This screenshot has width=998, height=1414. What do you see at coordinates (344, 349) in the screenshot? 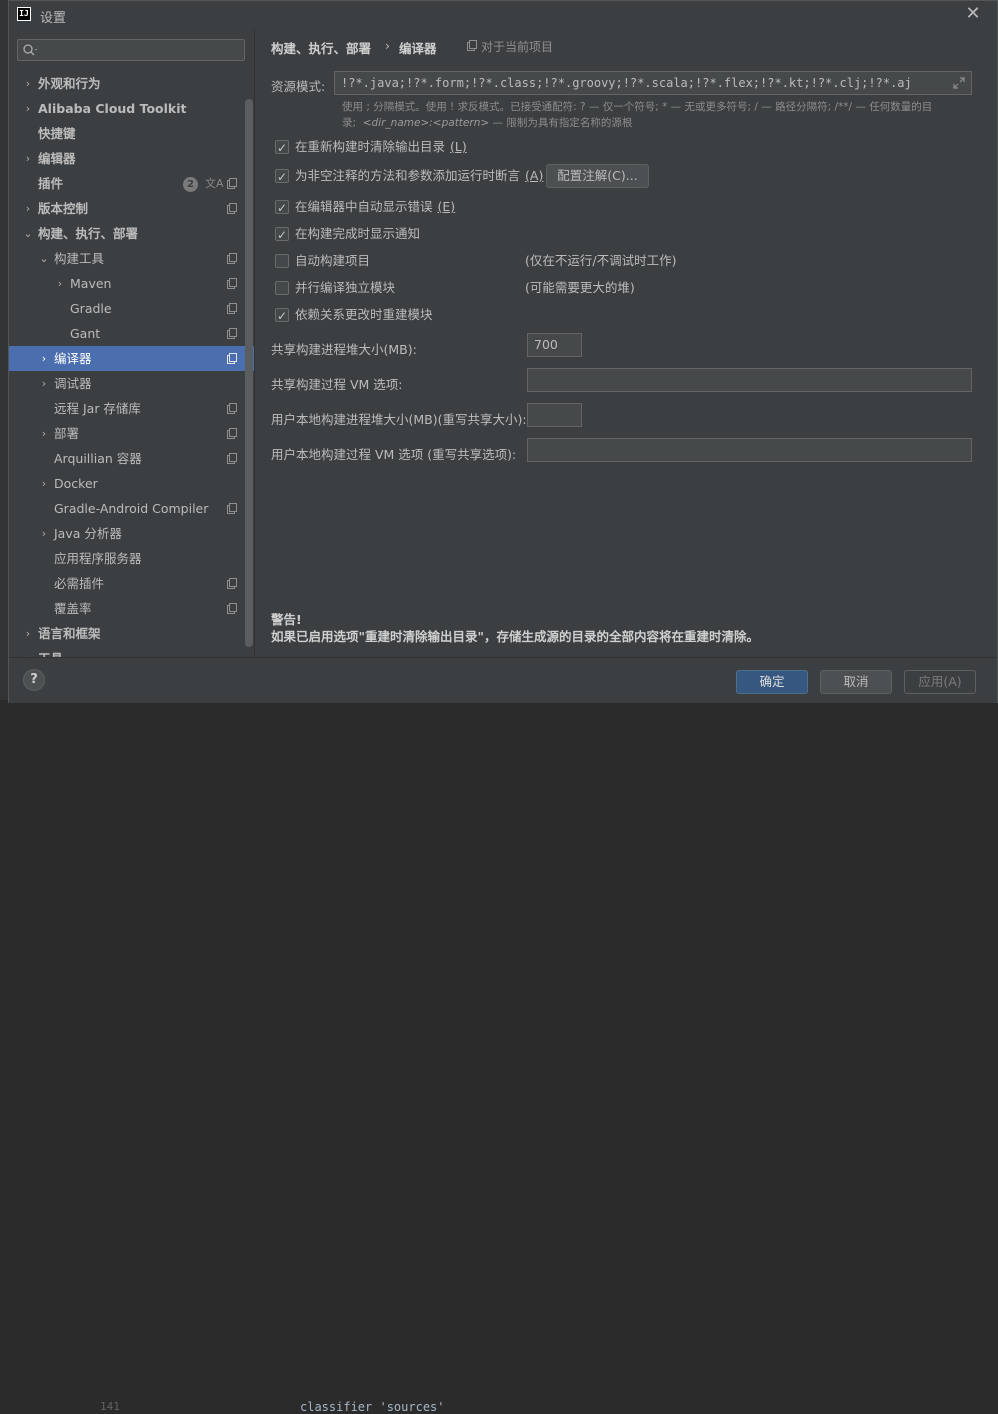
I see `shared-heap-label: 共享构建进程堆大小(MB):` at bounding box center [344, 349].